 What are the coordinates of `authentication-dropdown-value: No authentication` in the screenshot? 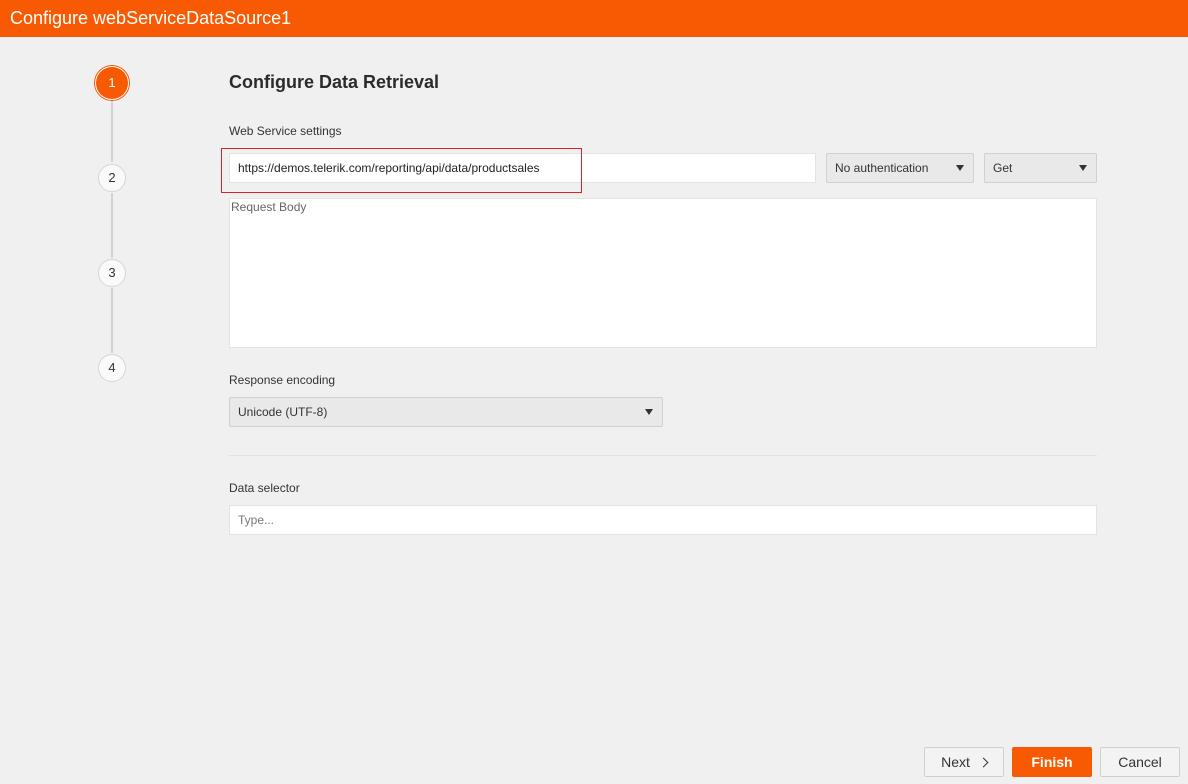 It's located at (882, 168).